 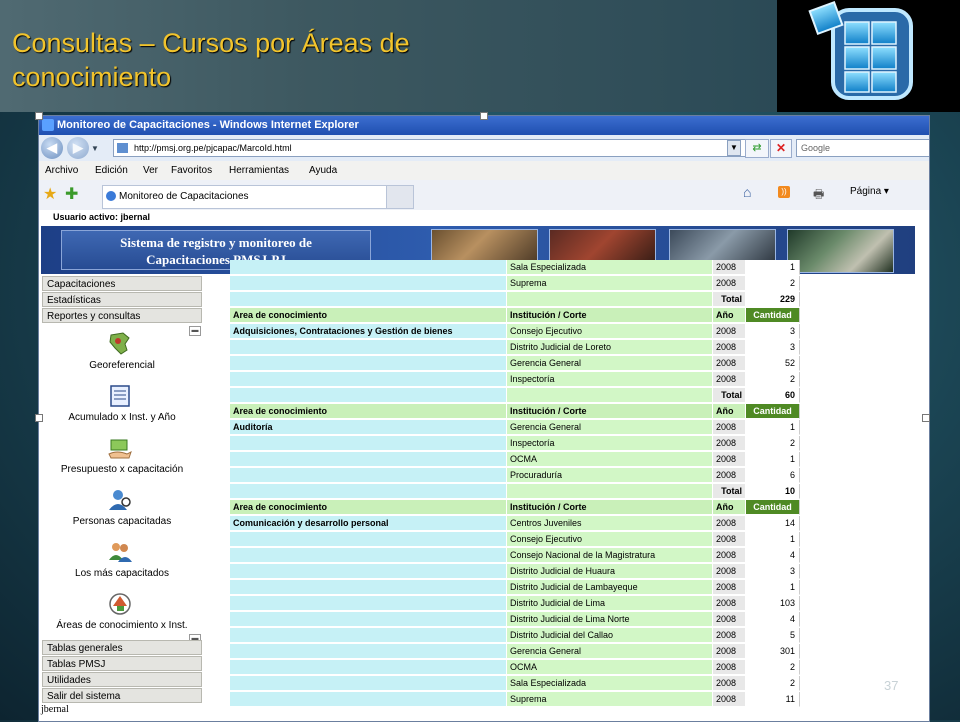 What do you see at coordinates (122, 461) in the screenshot?
I see `nav-presupuesto: Presupuesto x capacitación` at bounding box center [122, 461].